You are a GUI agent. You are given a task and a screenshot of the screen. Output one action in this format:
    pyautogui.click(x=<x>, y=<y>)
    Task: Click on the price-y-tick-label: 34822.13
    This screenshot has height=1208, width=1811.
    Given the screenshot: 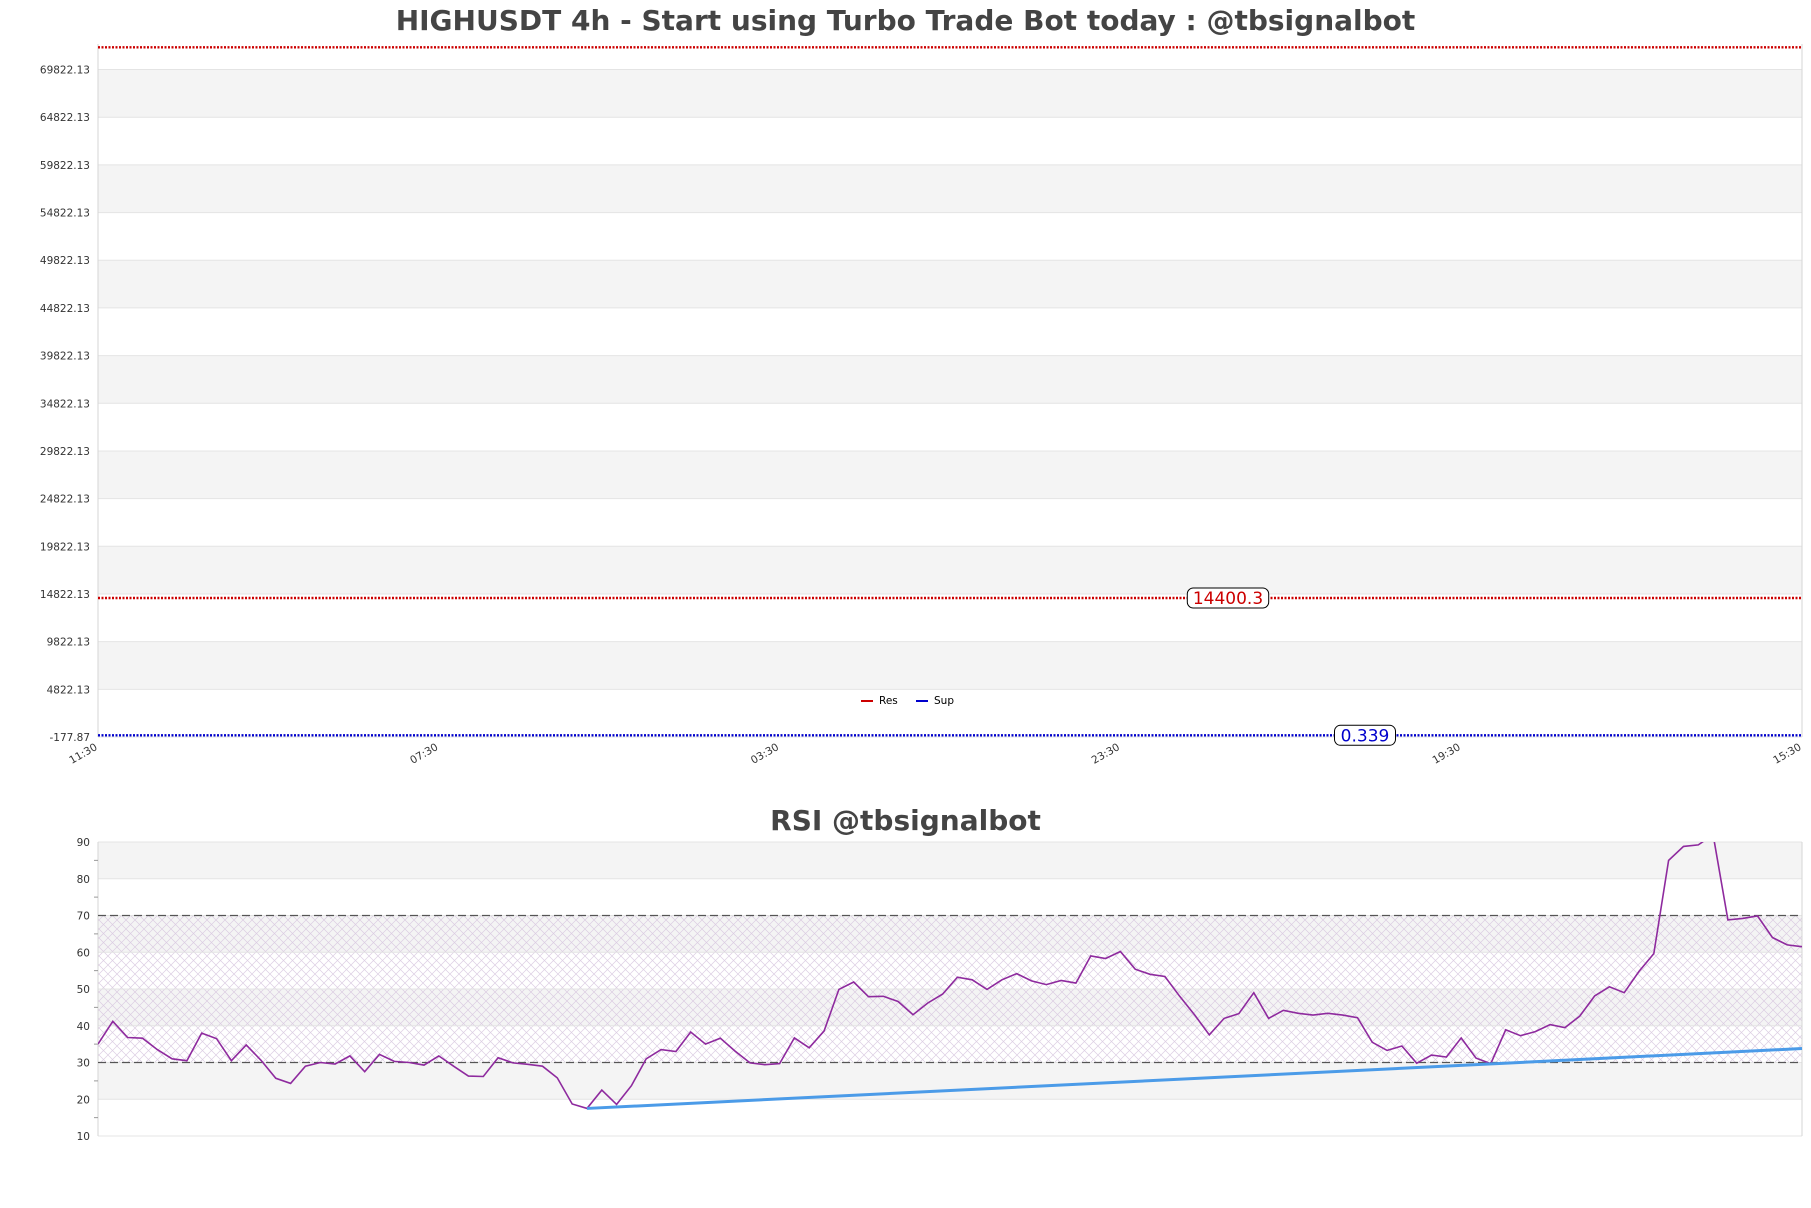 What is the action you would take?
    pyautogui.click(x=65, y=404)
    